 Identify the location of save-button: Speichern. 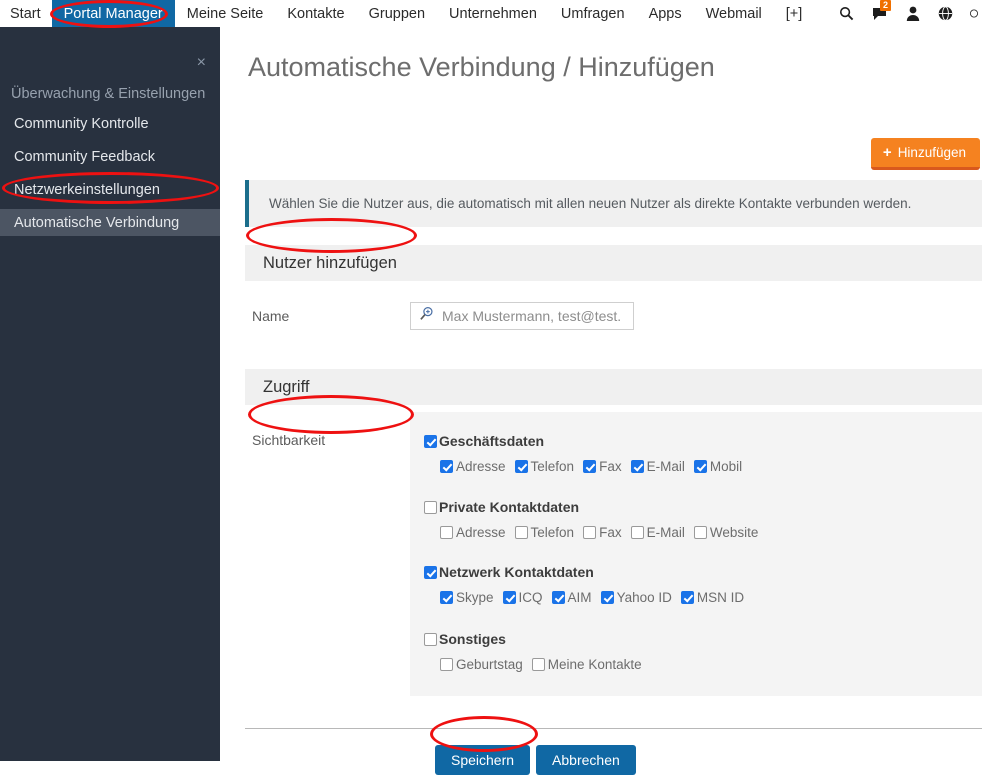
(483, 760).